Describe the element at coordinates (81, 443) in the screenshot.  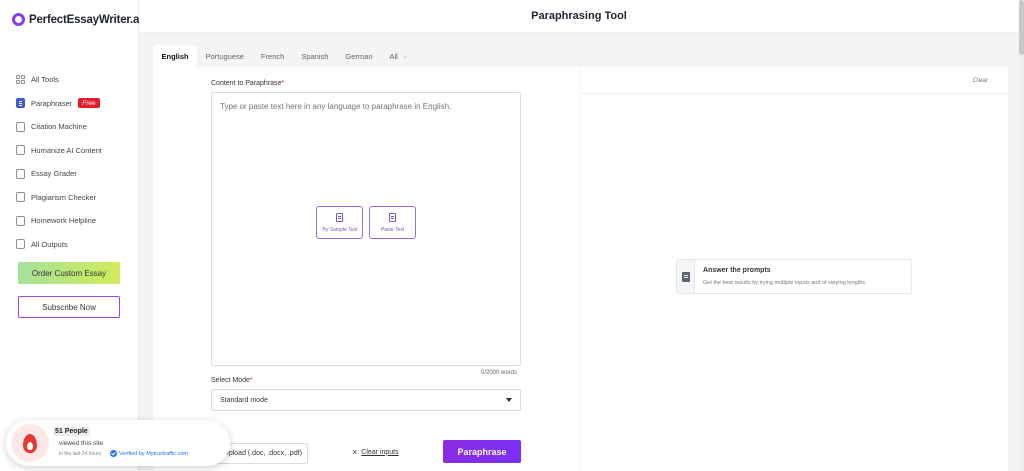
I see `visitor-text: viewed this site` at that location.